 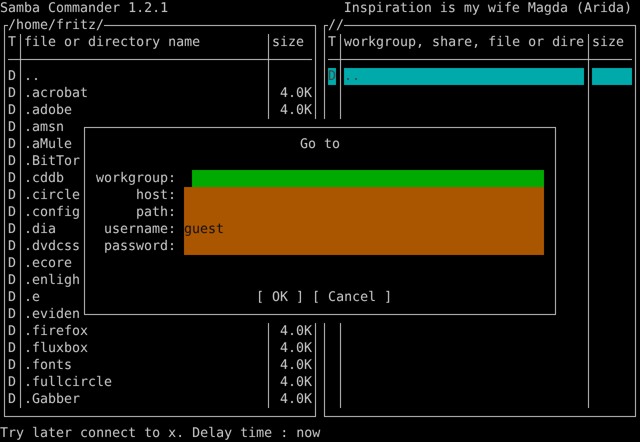 What do you see at coordinates (84, 8) in the screenshot?
I see `app-title: Samba Commander 1.2.1` at bounding box center [84, 8].